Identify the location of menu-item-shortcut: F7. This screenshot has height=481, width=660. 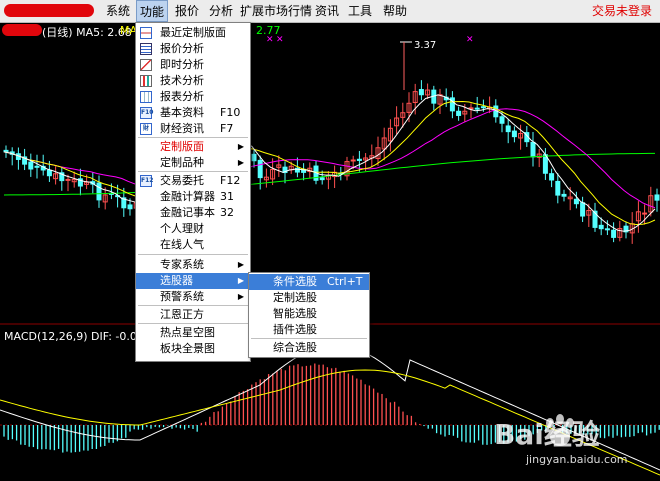
(227, 128).